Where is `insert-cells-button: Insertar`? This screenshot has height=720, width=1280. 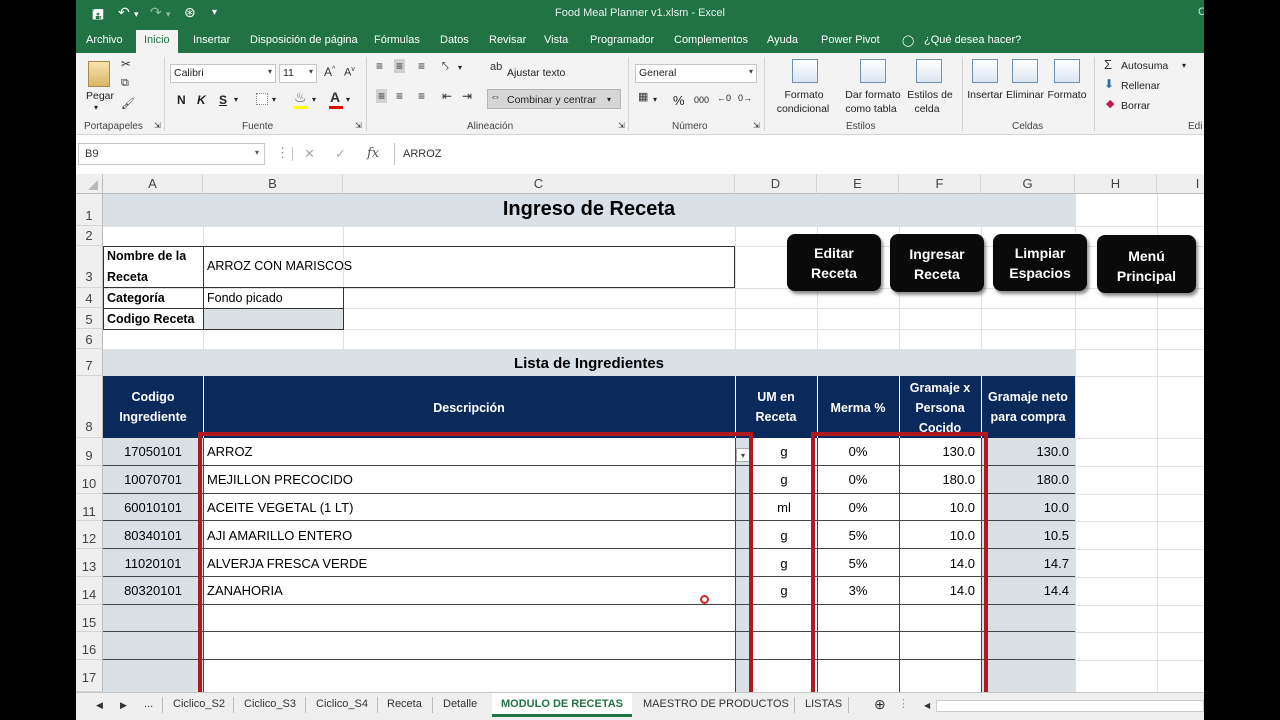 insert-cells-button: Insertar is located at coordinates (985, 95).